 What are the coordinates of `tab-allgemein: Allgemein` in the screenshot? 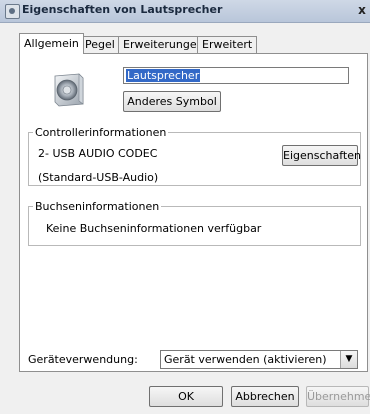 It's located at (51, 43).